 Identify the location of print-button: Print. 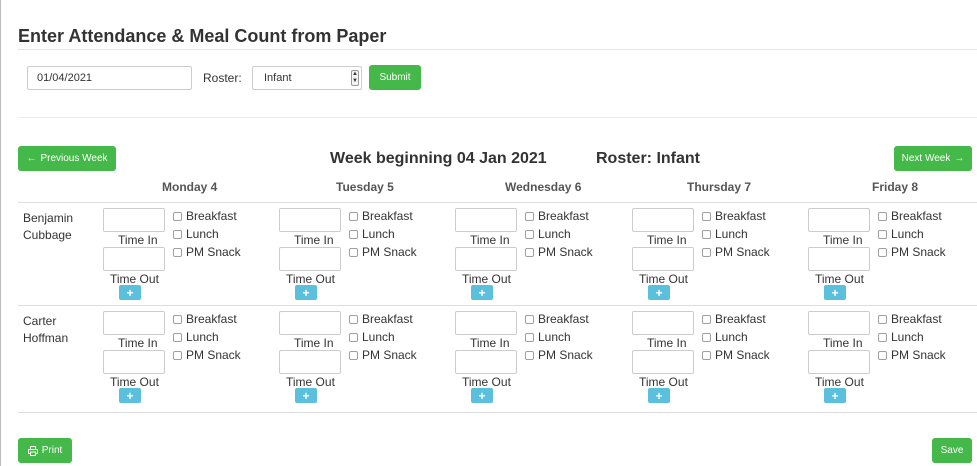
(45, 450).